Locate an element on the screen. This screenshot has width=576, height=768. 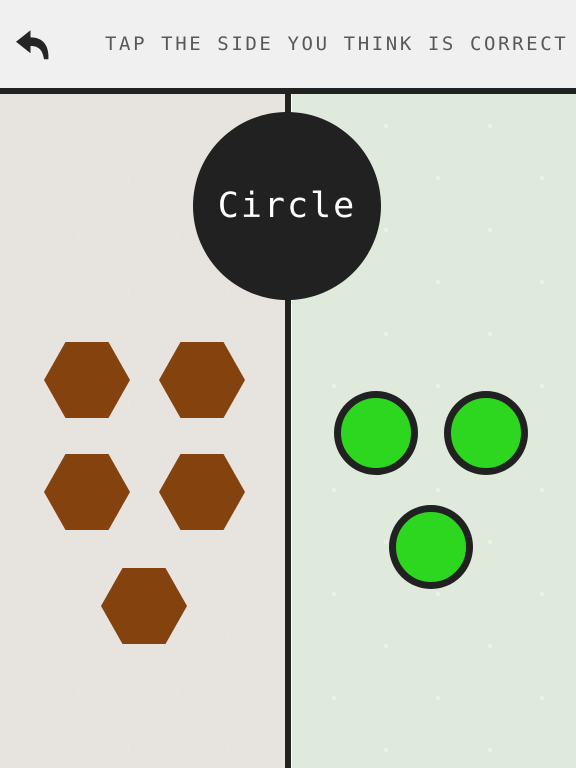
back-button is located at coordinates (34, 45).